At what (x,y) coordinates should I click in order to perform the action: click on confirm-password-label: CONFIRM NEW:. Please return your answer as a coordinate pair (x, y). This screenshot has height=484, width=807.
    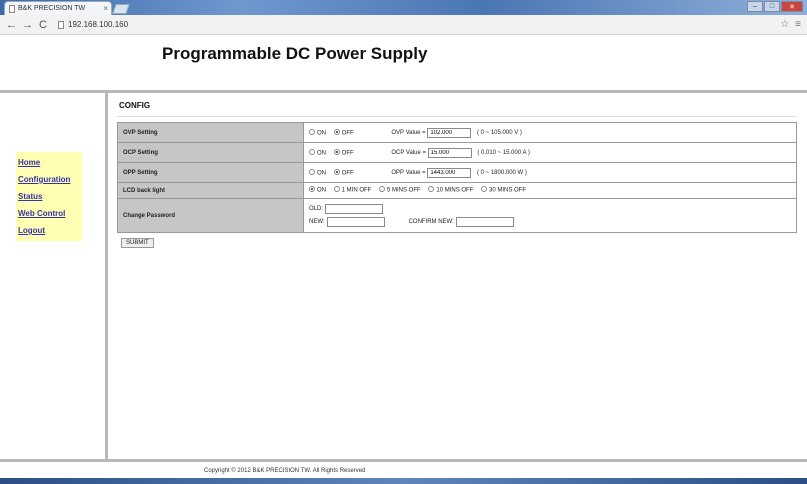
    Looking at the image, I should click on (431, 222).